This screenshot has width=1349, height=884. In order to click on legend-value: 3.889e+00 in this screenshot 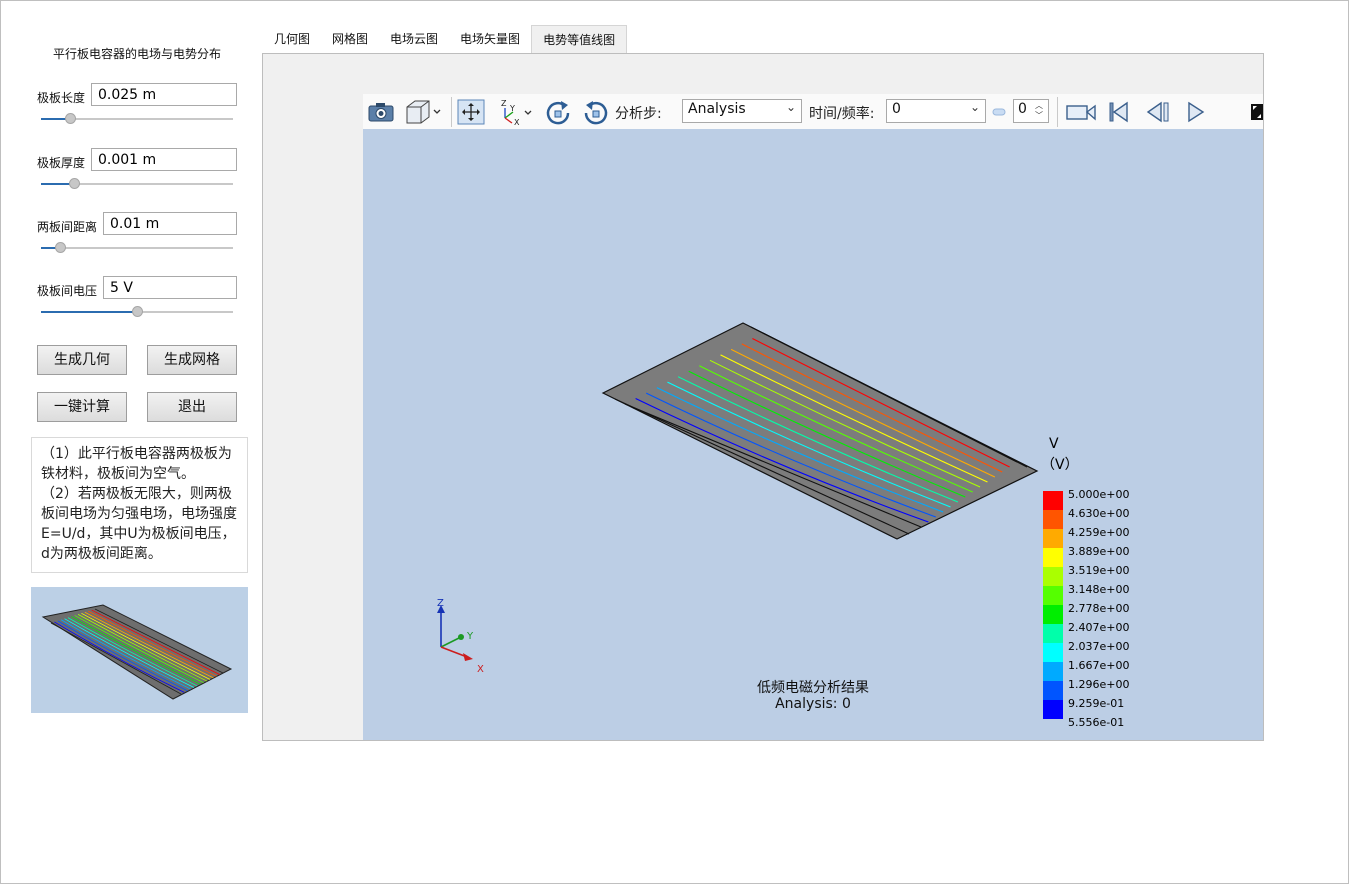, I will do `click(1099, 551)`.